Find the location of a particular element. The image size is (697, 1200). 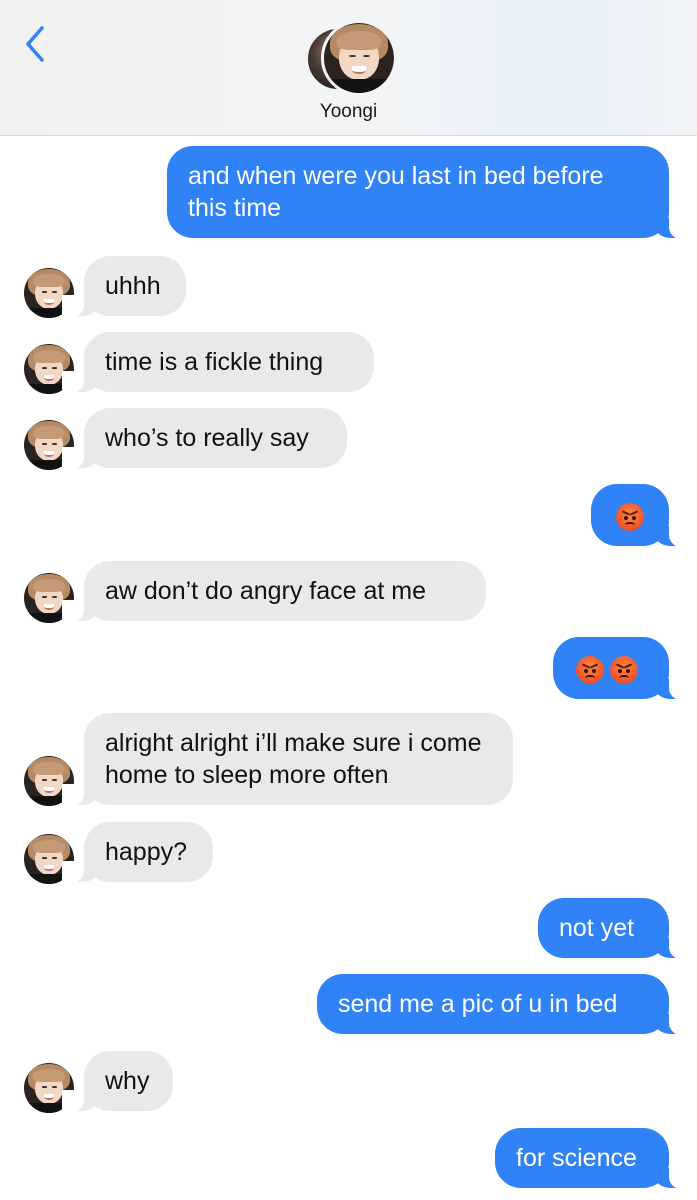

avatar-front-photo is located at coordinates (359, 58).